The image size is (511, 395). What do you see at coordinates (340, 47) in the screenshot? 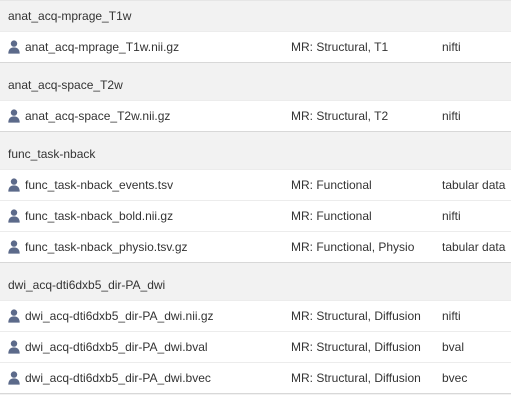
I see `file-modality: MR: Structural, T1` at bounding box center [340, 47].